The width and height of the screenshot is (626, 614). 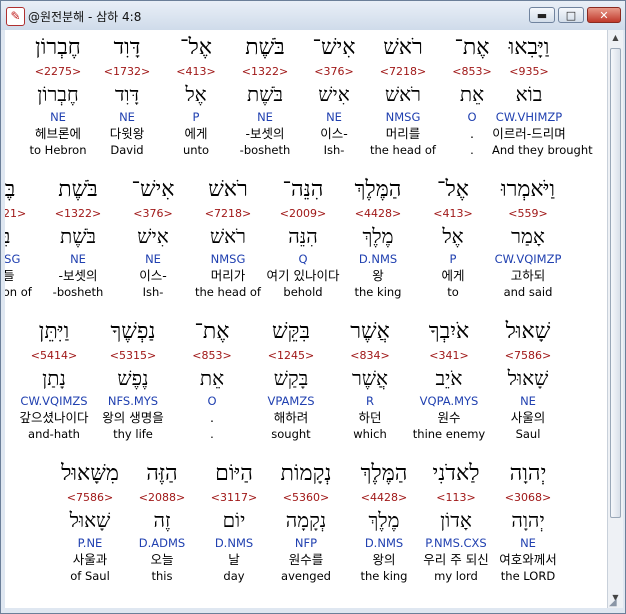 I want to click on book-icon: ✎, so click(x=15, y=16).